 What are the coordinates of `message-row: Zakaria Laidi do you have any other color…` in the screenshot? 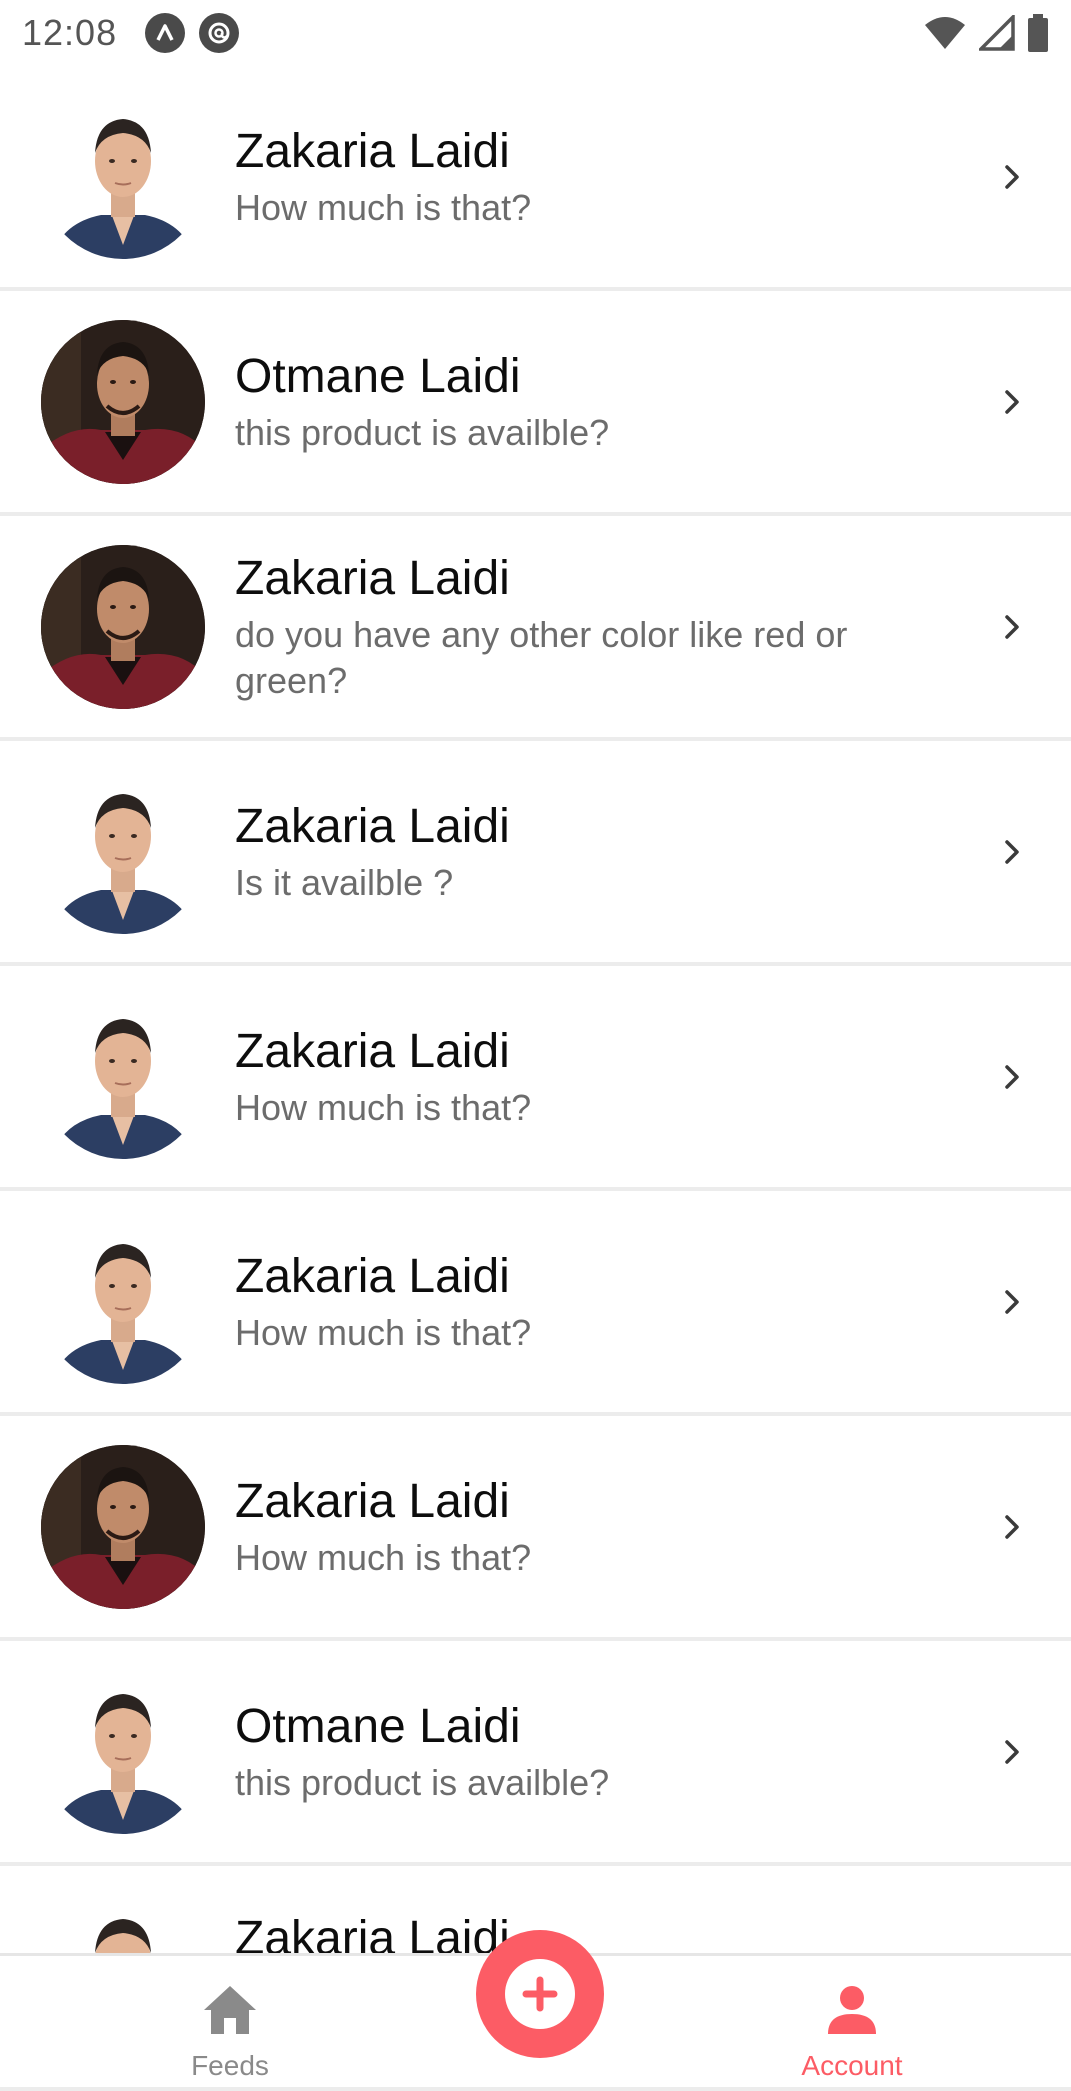 It's located at (535, 628).